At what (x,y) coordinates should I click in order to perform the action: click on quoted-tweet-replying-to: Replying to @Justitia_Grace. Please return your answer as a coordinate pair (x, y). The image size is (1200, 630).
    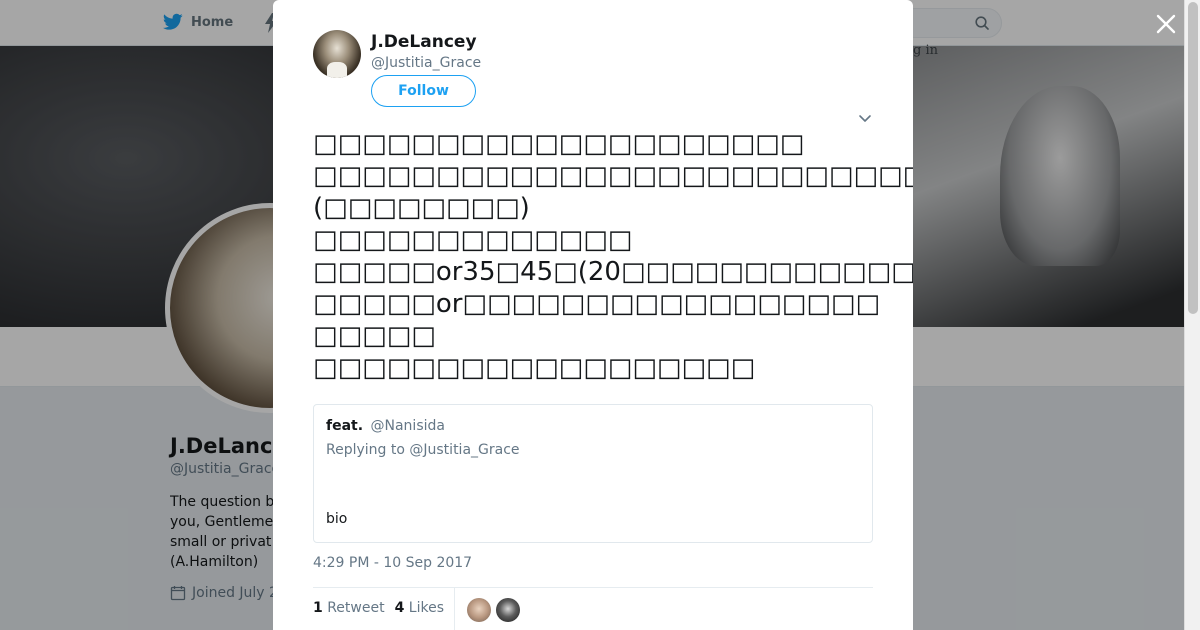
    Looking at the image, I should click on (423, 450).